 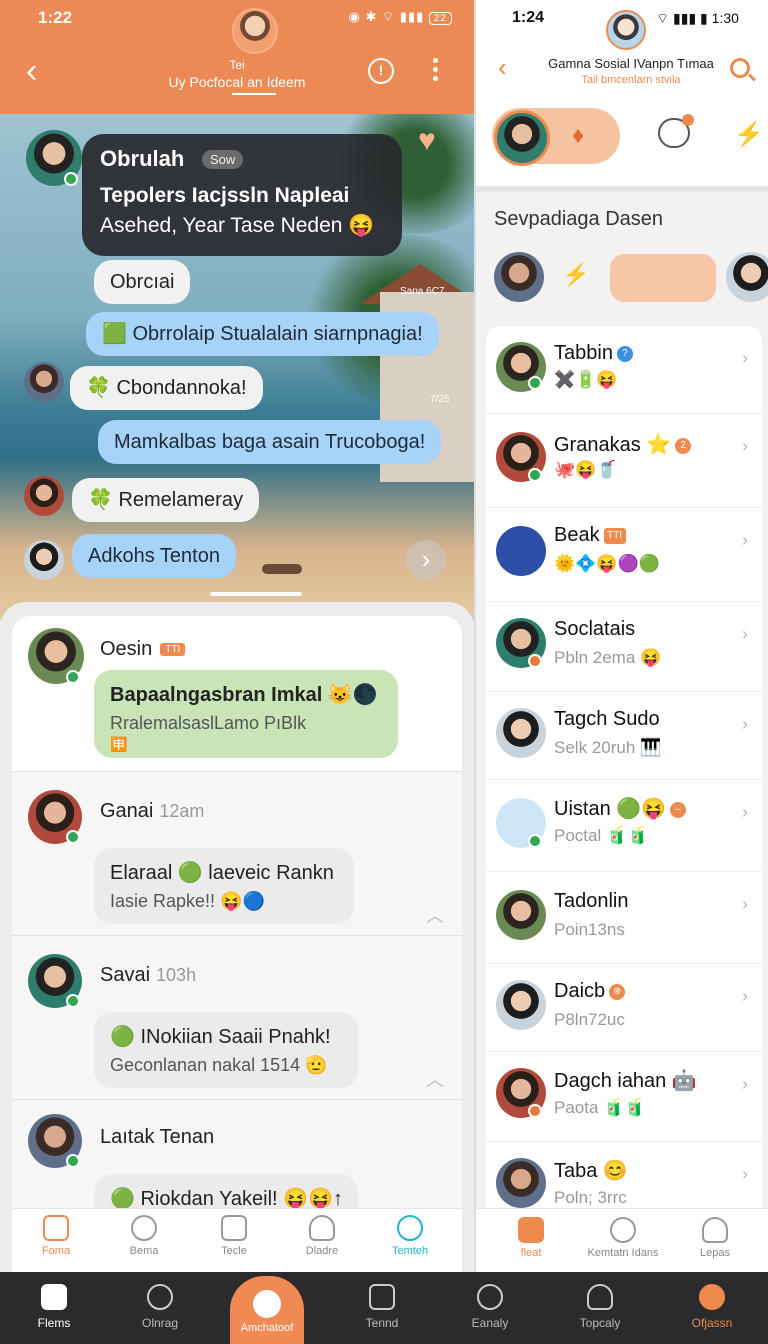 What do you see at coordinates (663, 278) in the screenshot?
I see `story-sticker` at bounding box center [663, 278].